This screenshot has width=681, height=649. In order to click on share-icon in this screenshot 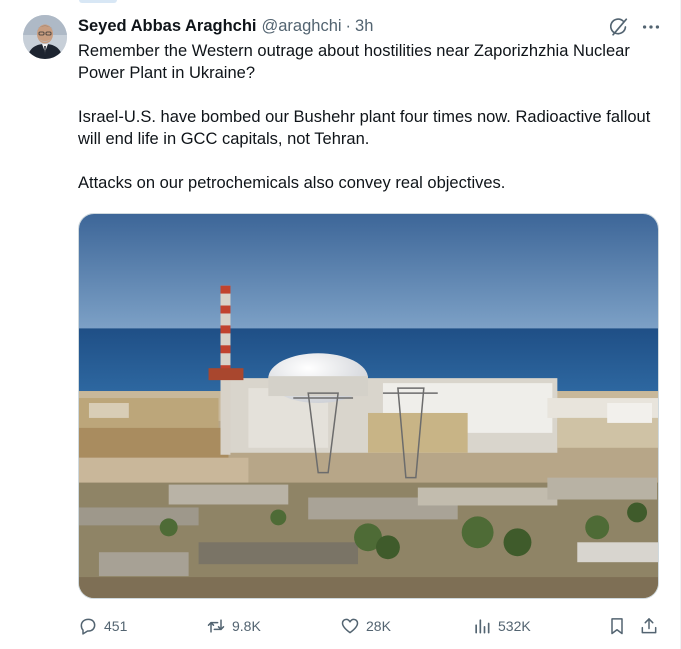, I will do `click(649, 626)`.